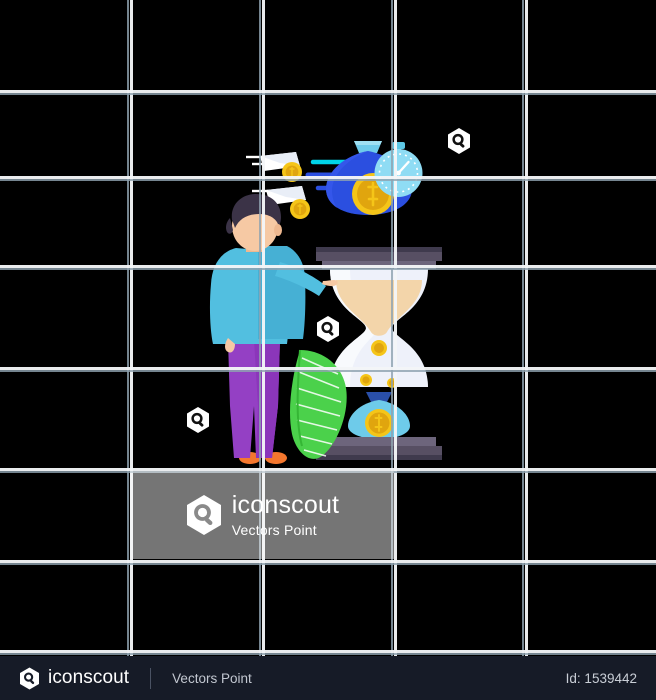  What do you see at coordinates (328, 562) in the screenshot?
I see `grid-line-h6` at bounding box center [328, 562].